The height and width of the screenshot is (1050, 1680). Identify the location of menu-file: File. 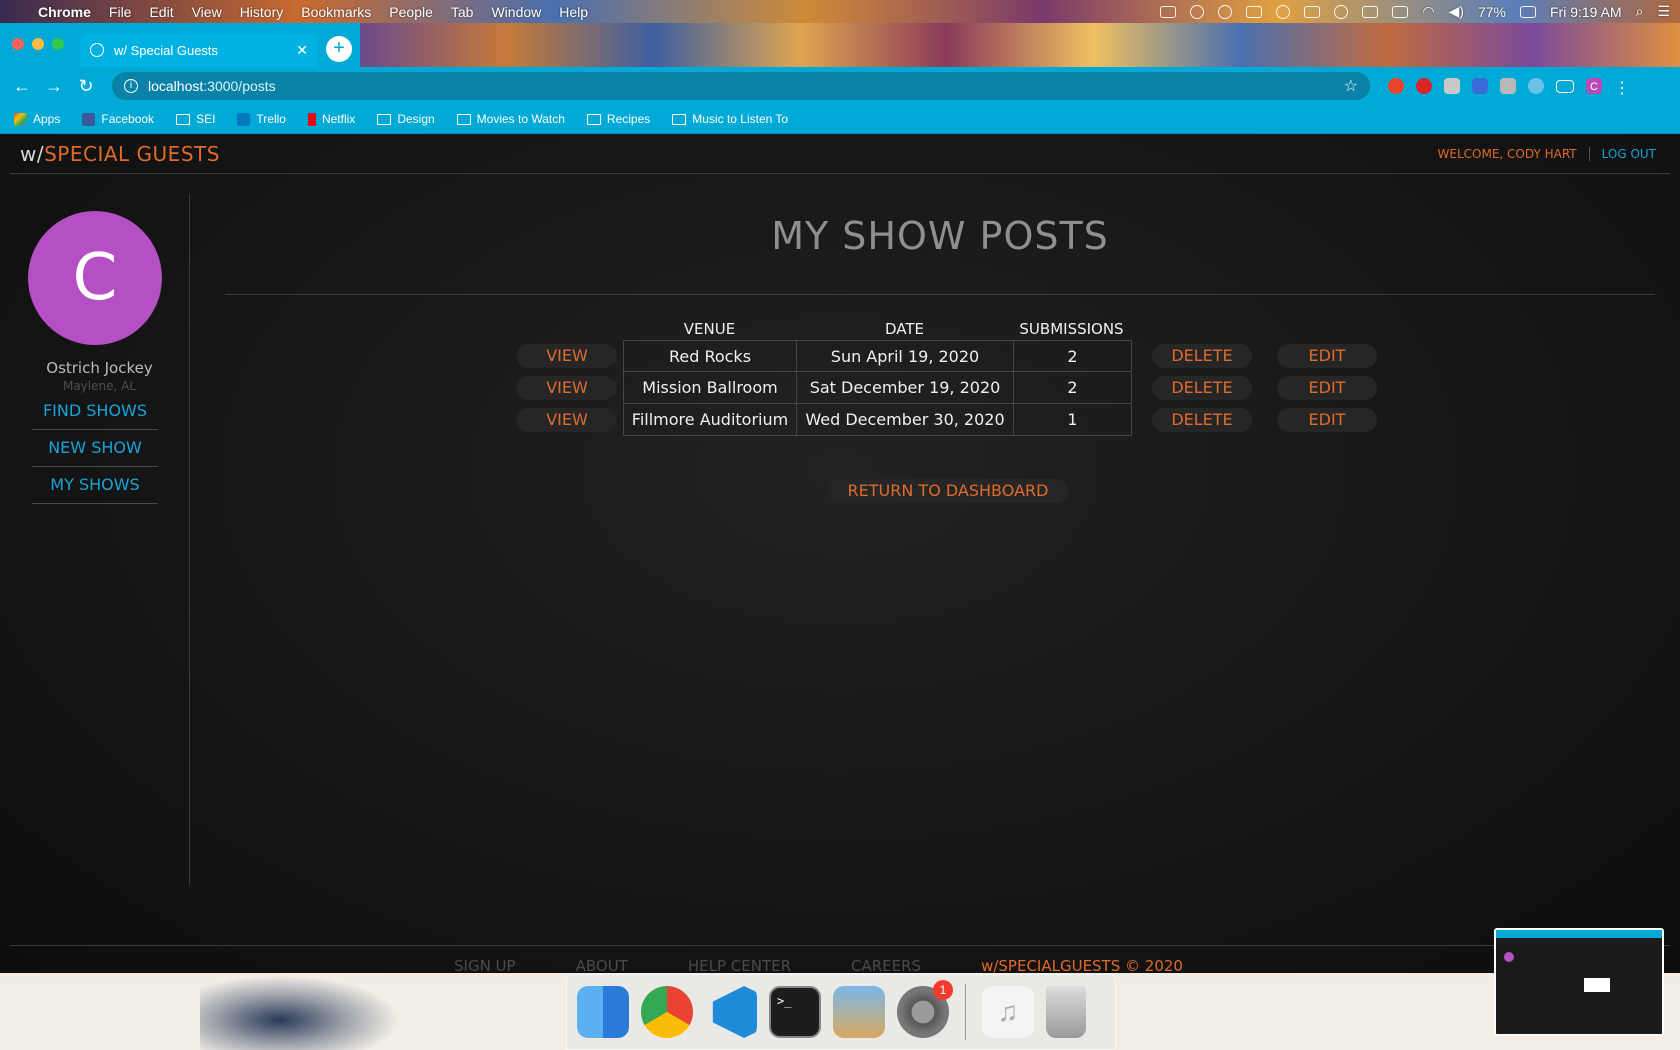
(120, 12).